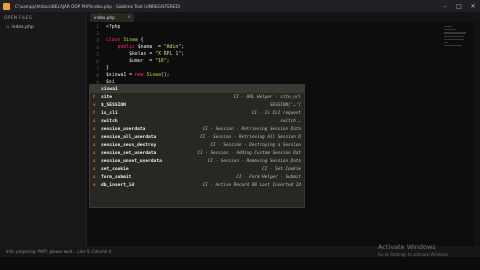  What do you see at coordinates (22, 27) in the screenshot?
I see `sidebar-file-name: index.php` at bounding box center [22, 27].